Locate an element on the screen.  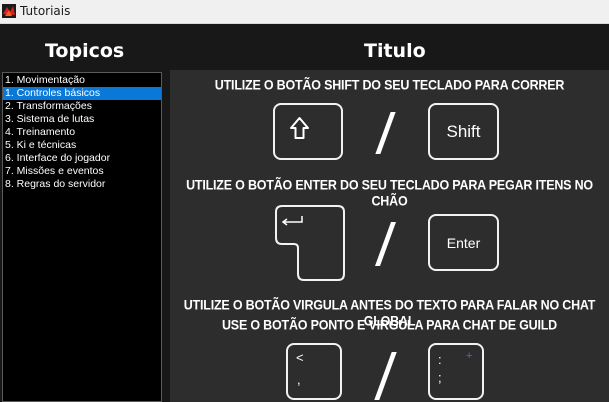
topic-item-missoes-e-eventos: 7. Missões e eventos is located at coordinates (82, 171).